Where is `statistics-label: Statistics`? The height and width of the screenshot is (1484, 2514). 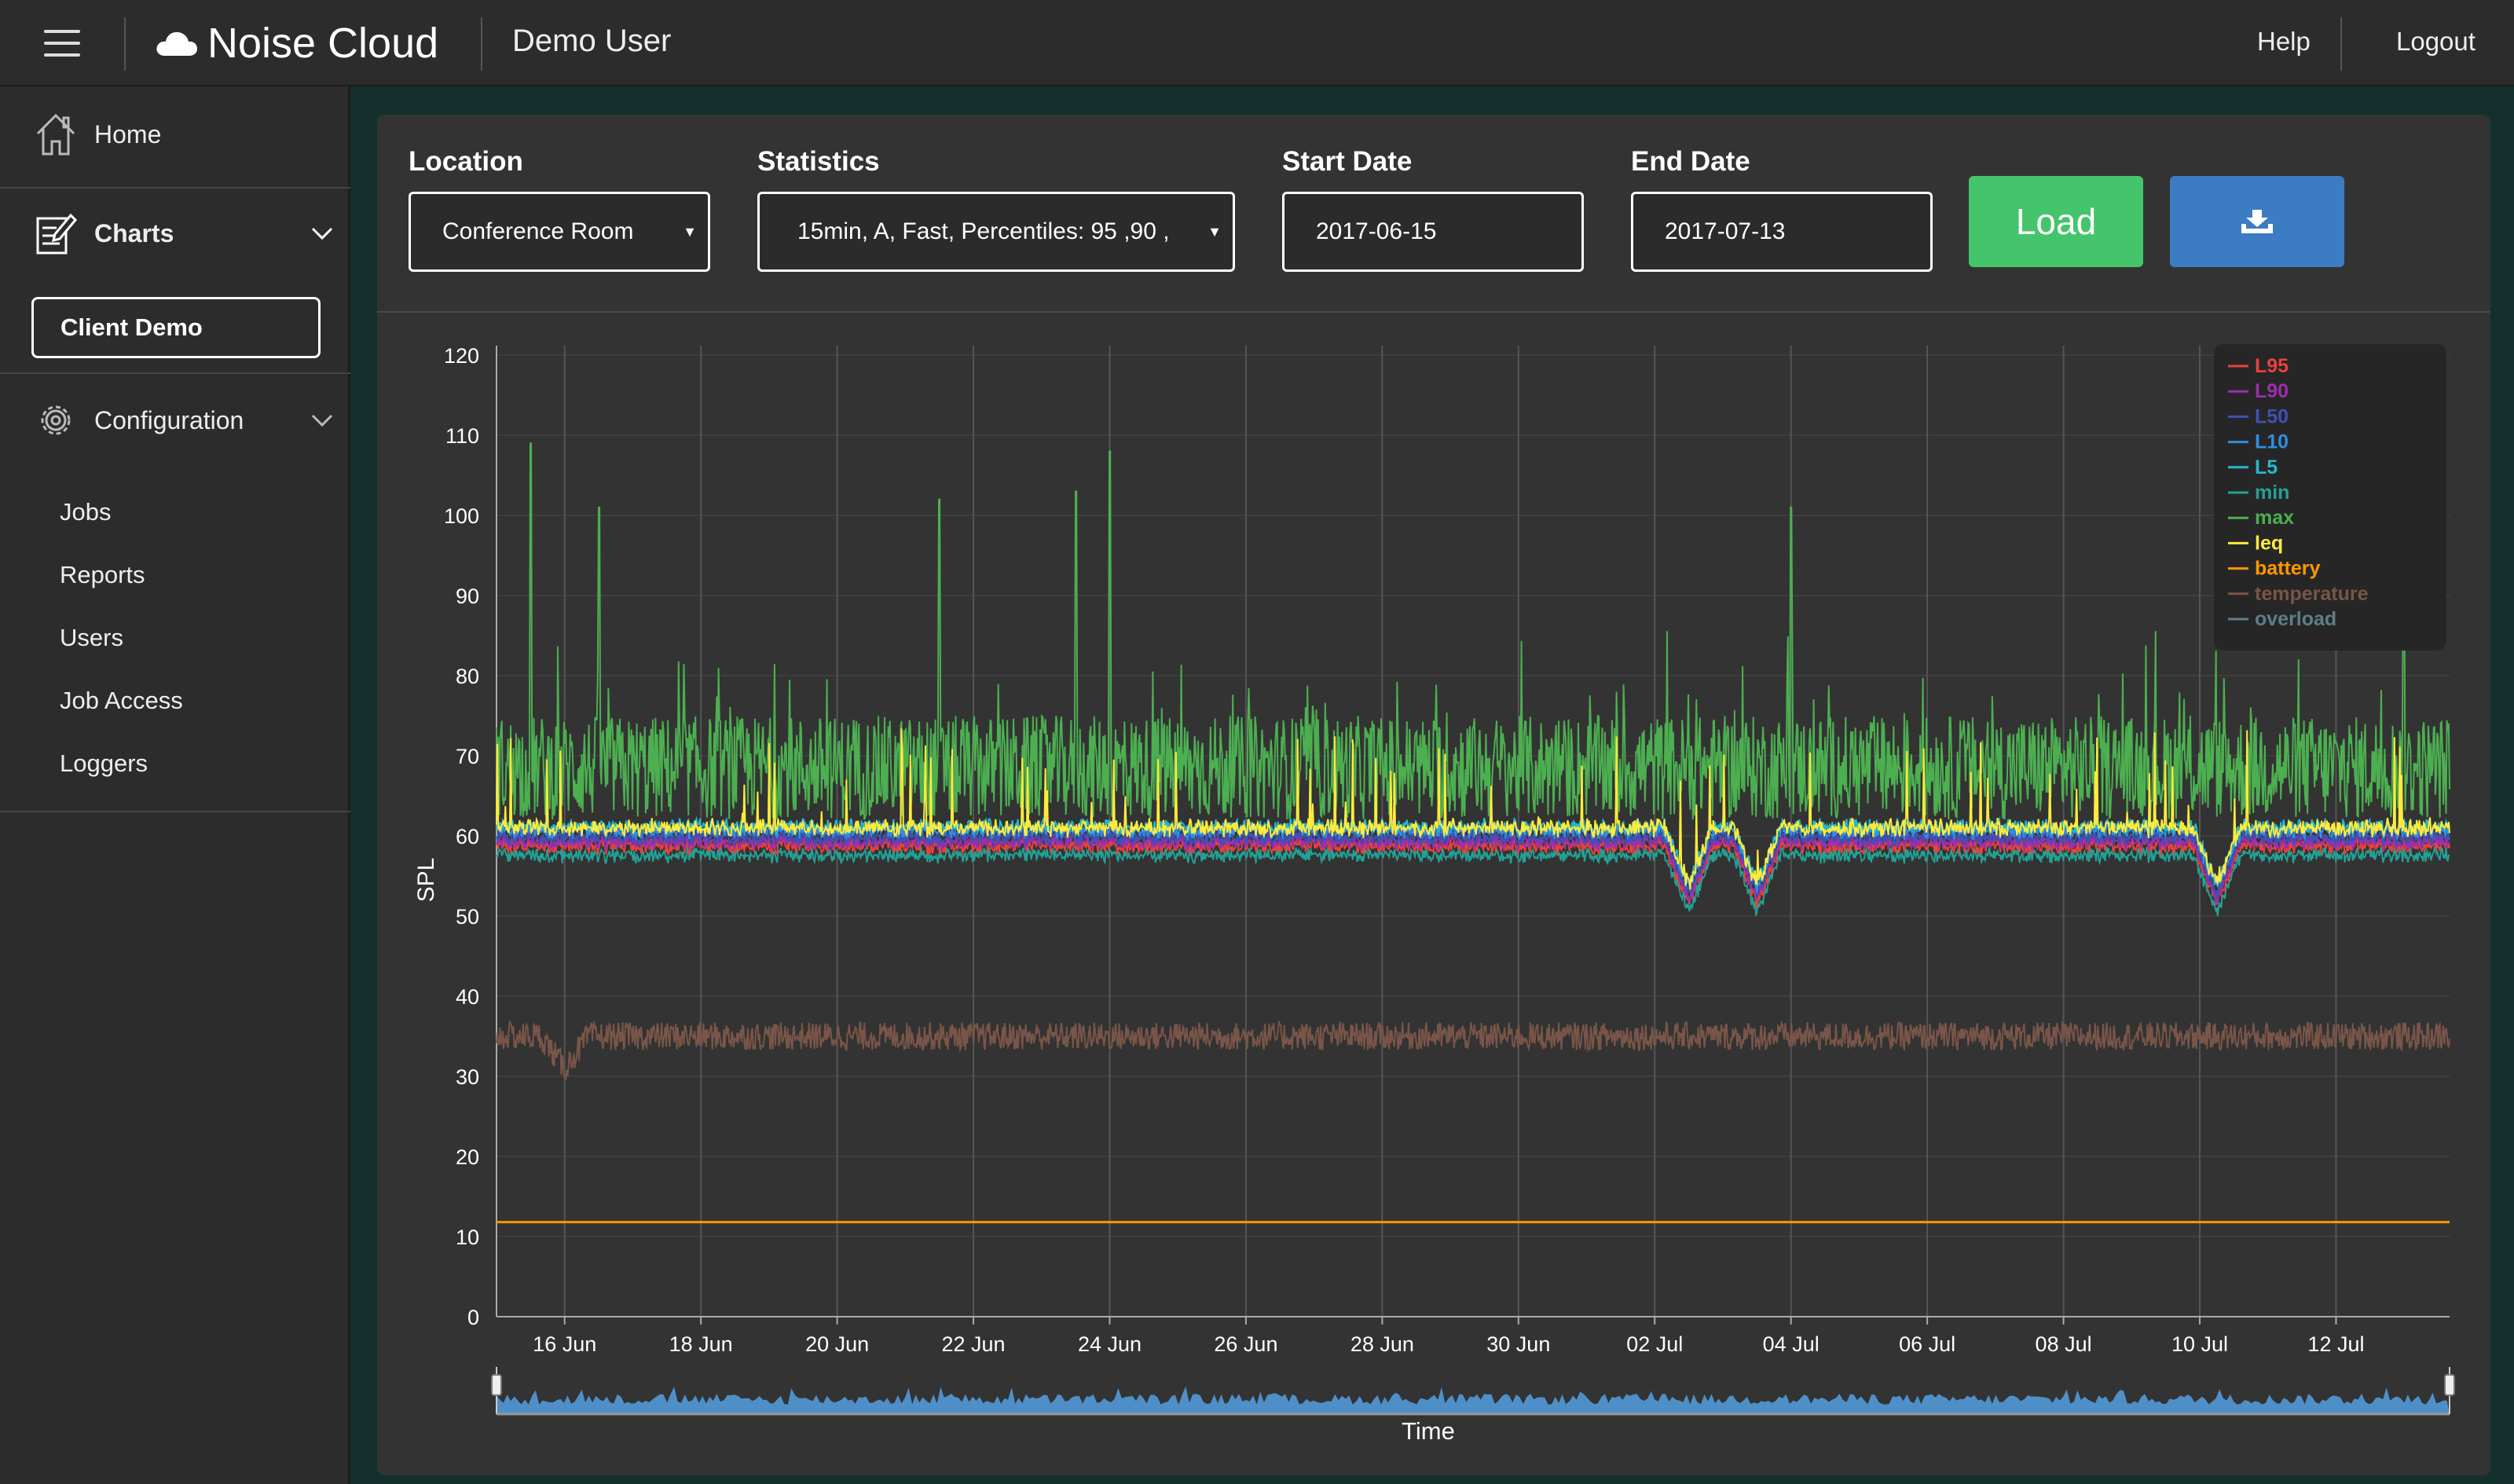 statistics-label: Statistics is located at coordinates (818, 161).